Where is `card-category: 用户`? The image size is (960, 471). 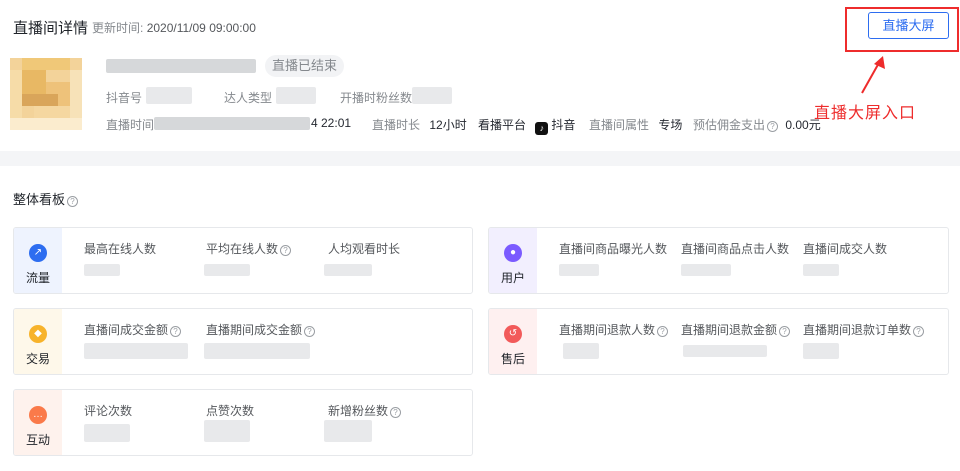
card-category: 用户 is located at coordinates (512, 278).